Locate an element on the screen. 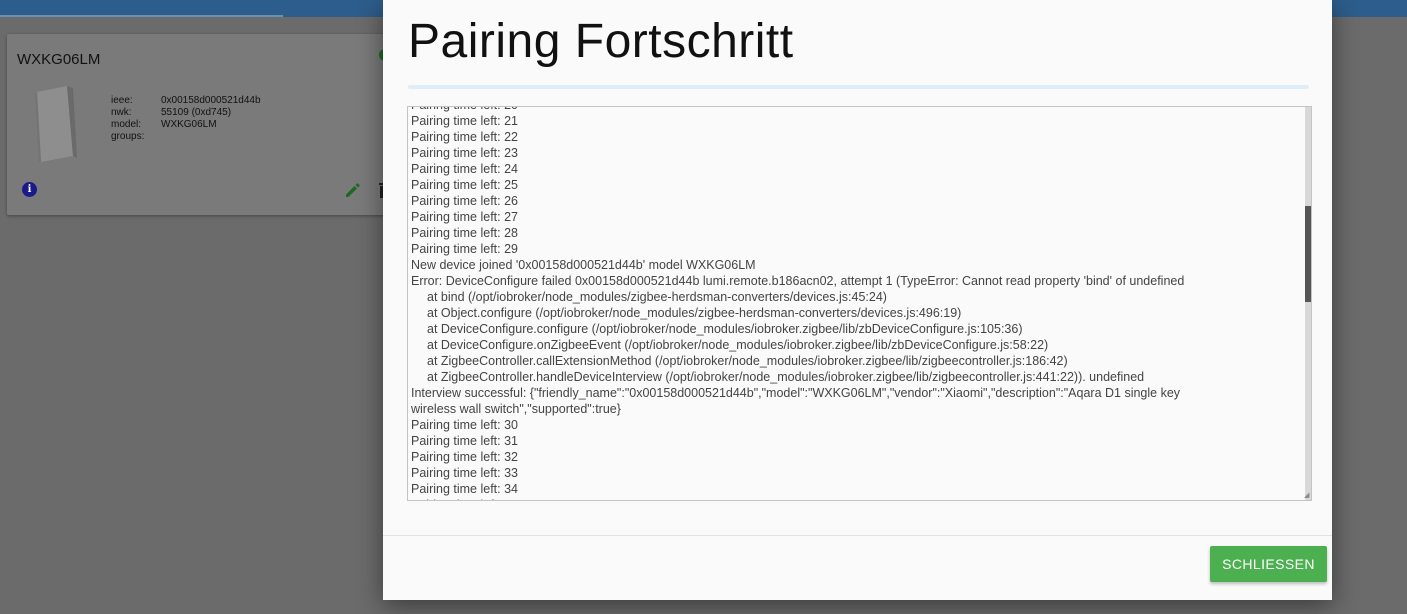 Image resolution: width=1407 pixels, height=614 pixels. info-row-groups: groups: is located at coordinates (186, 137).